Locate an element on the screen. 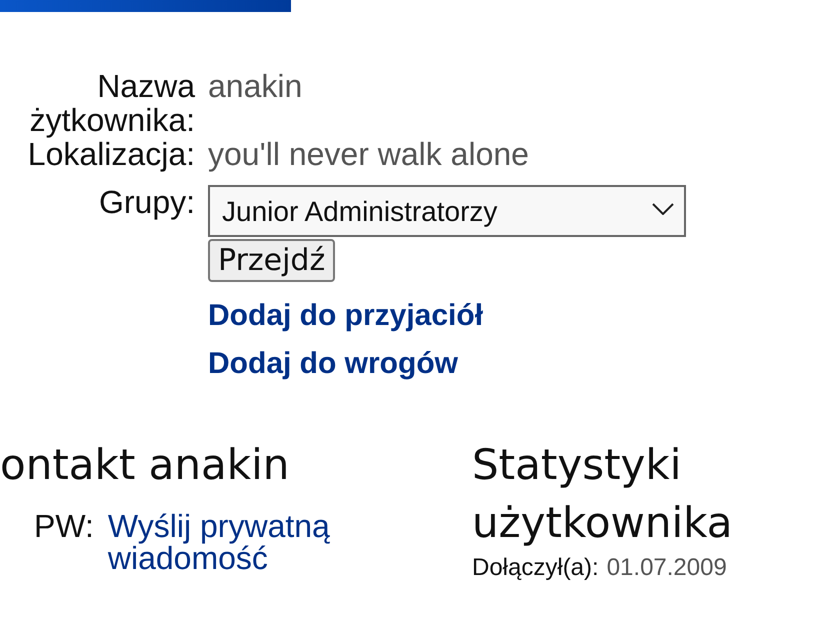 Image resolution: width=817 pixels, height=619 pixels. chevron-down-icon is located at coordinates (663, 209).